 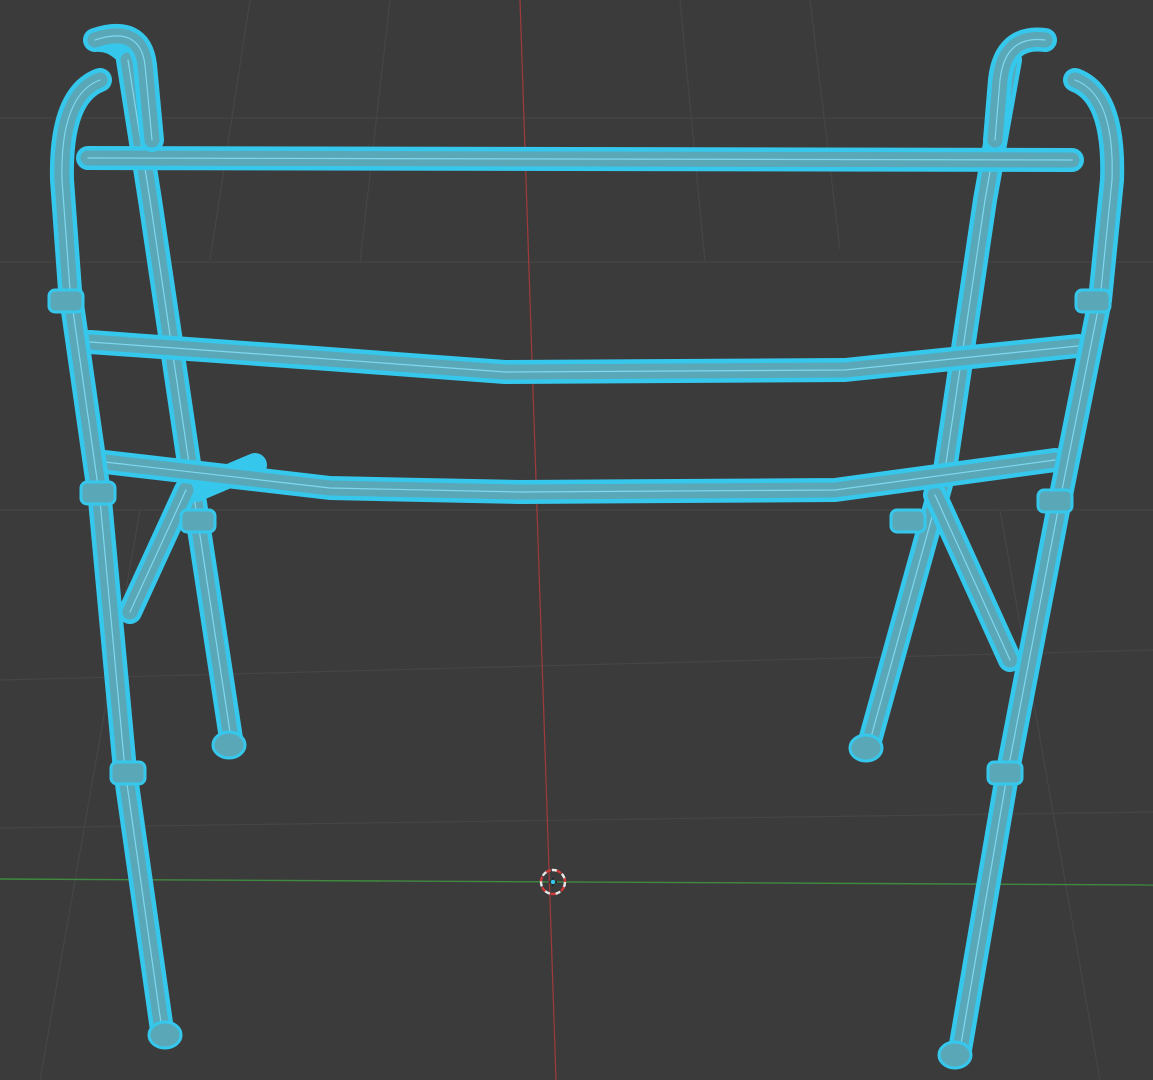 I want to click on middle-crossbar, so click(x=584, y=357).